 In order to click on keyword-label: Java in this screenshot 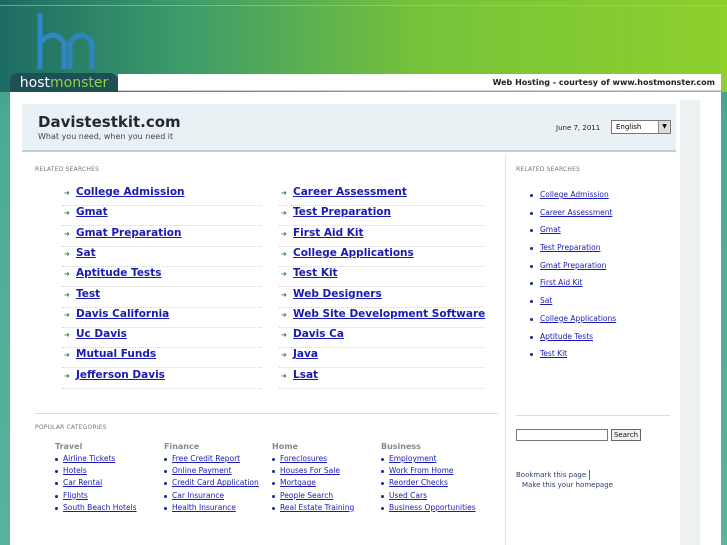, I will do `click(305, 354)`.